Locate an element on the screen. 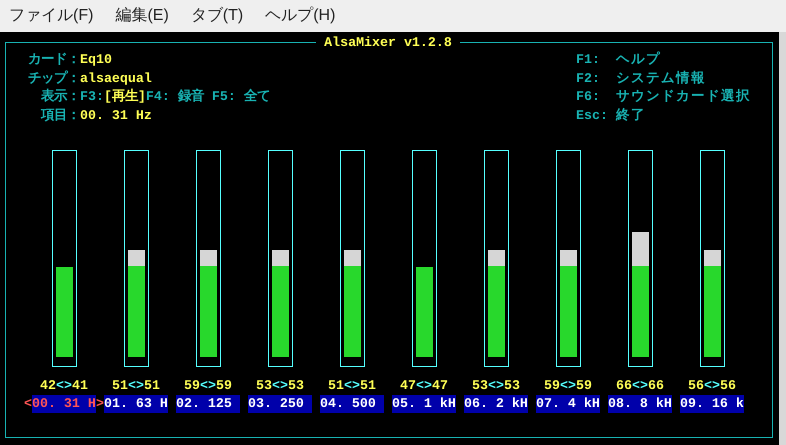  shortcut-key: F6: is located at coordinates (596, 97).